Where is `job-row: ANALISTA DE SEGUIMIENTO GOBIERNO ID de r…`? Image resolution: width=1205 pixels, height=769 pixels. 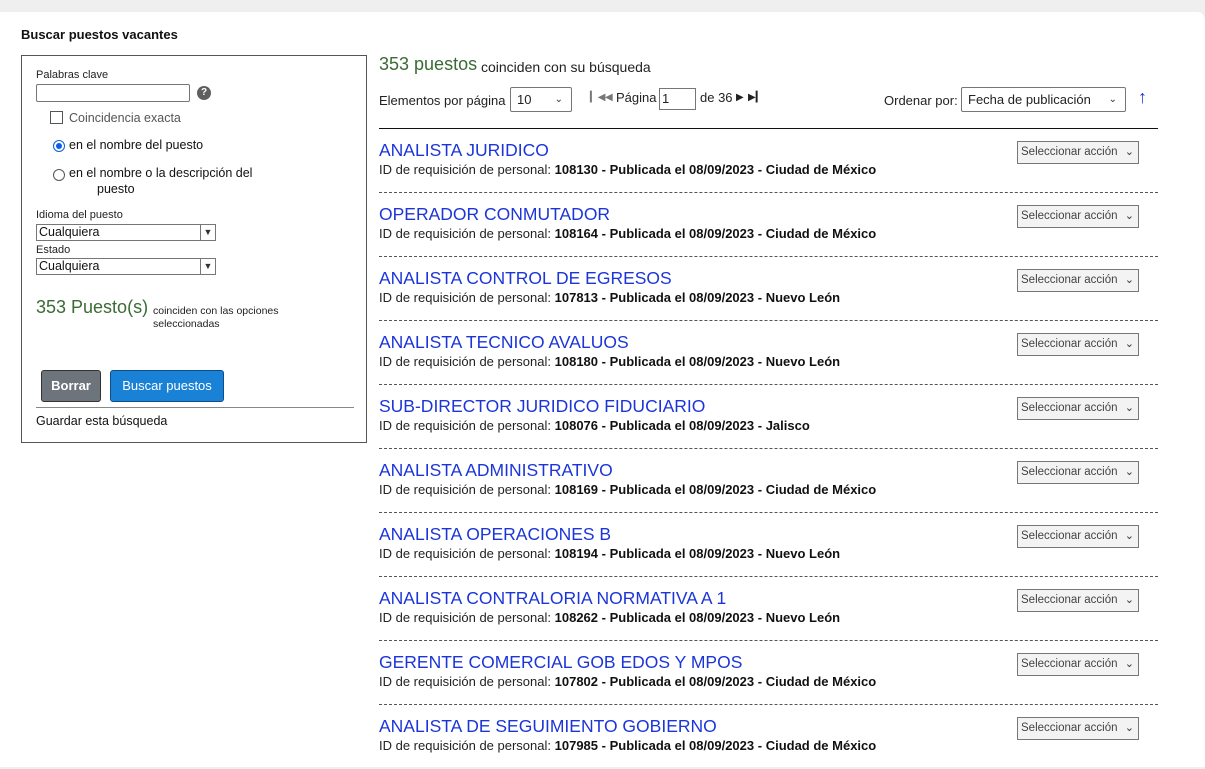
job-row: ANALISTA DE SEGUIMIENTO GOBIERNO ID de r… is located at coordinates (768, 737).